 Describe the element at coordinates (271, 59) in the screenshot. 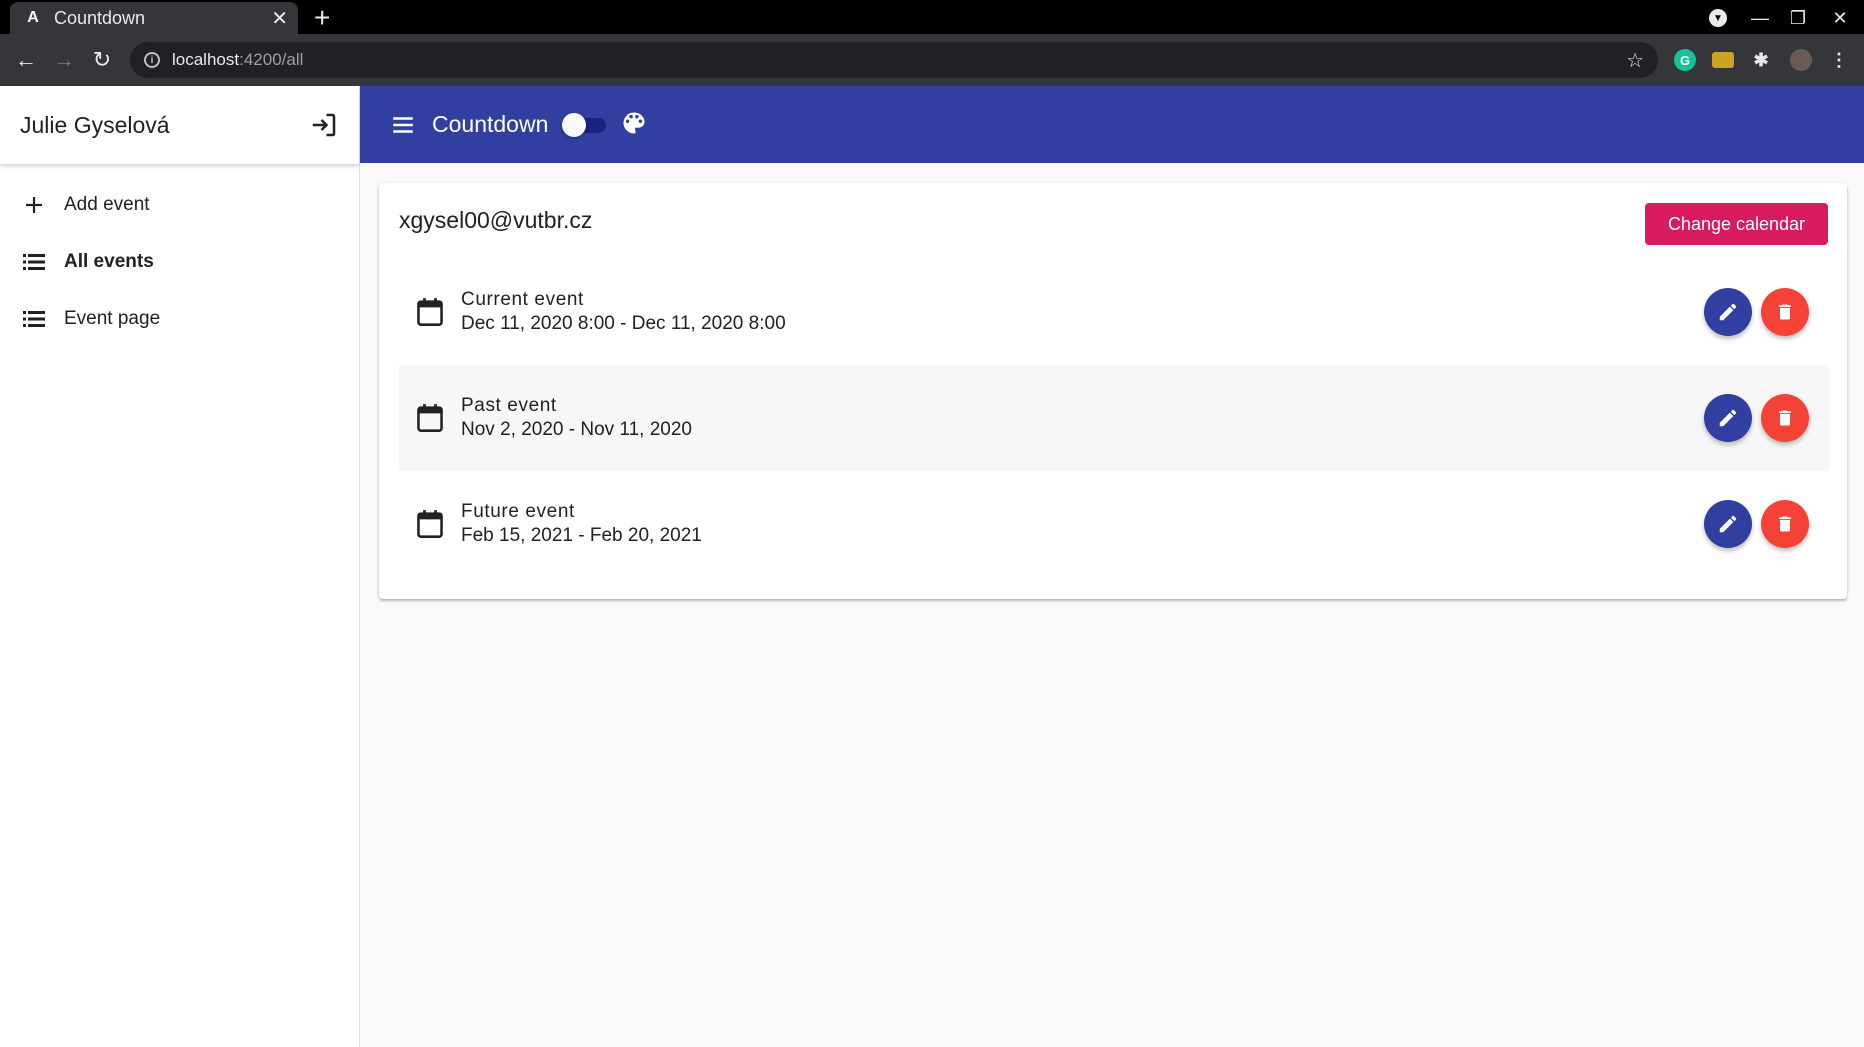

I see `url-path: :4200/all` at that location.